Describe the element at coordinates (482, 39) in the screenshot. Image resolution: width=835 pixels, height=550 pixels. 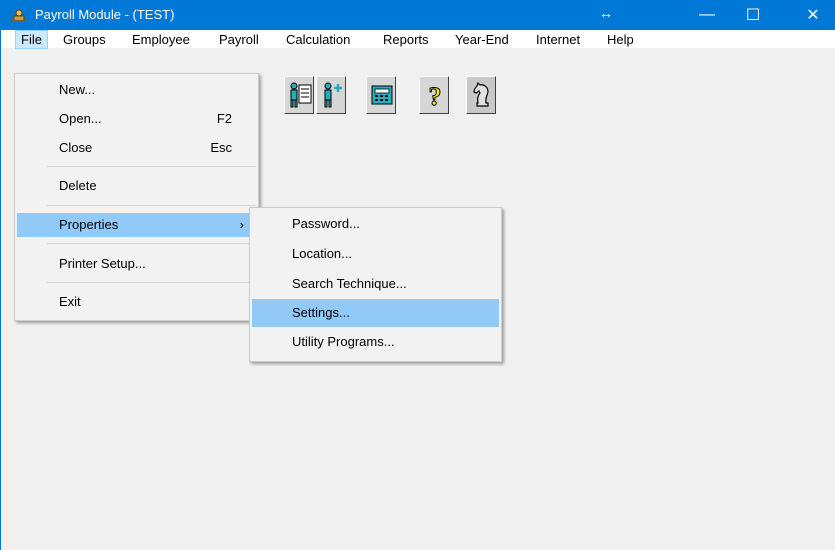
I see `menu-year-end: Year-End` at that location.